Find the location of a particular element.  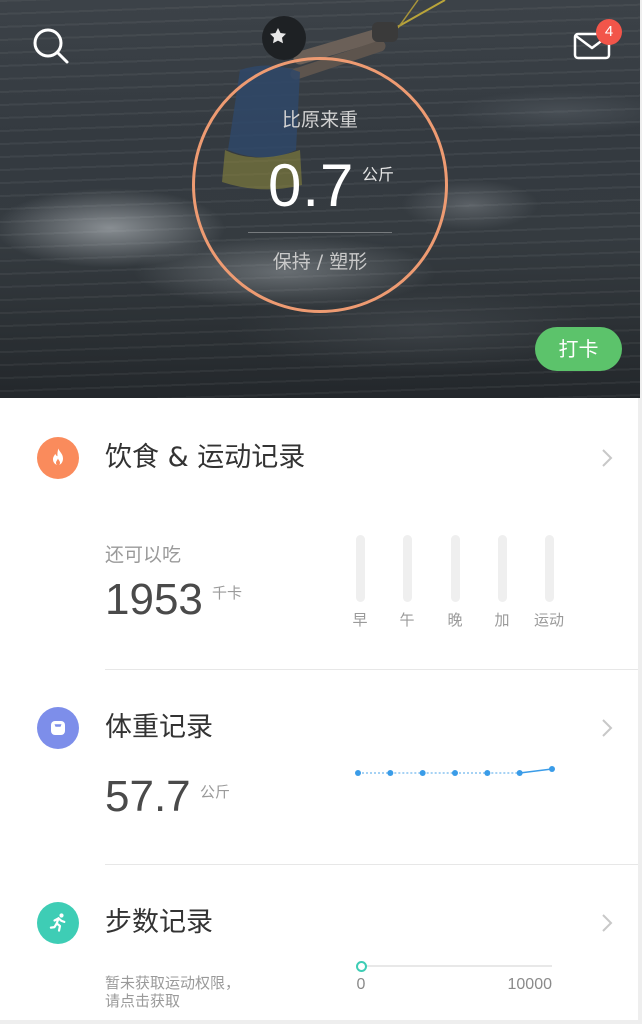

ring-divider is located at coordinates (320, 232).